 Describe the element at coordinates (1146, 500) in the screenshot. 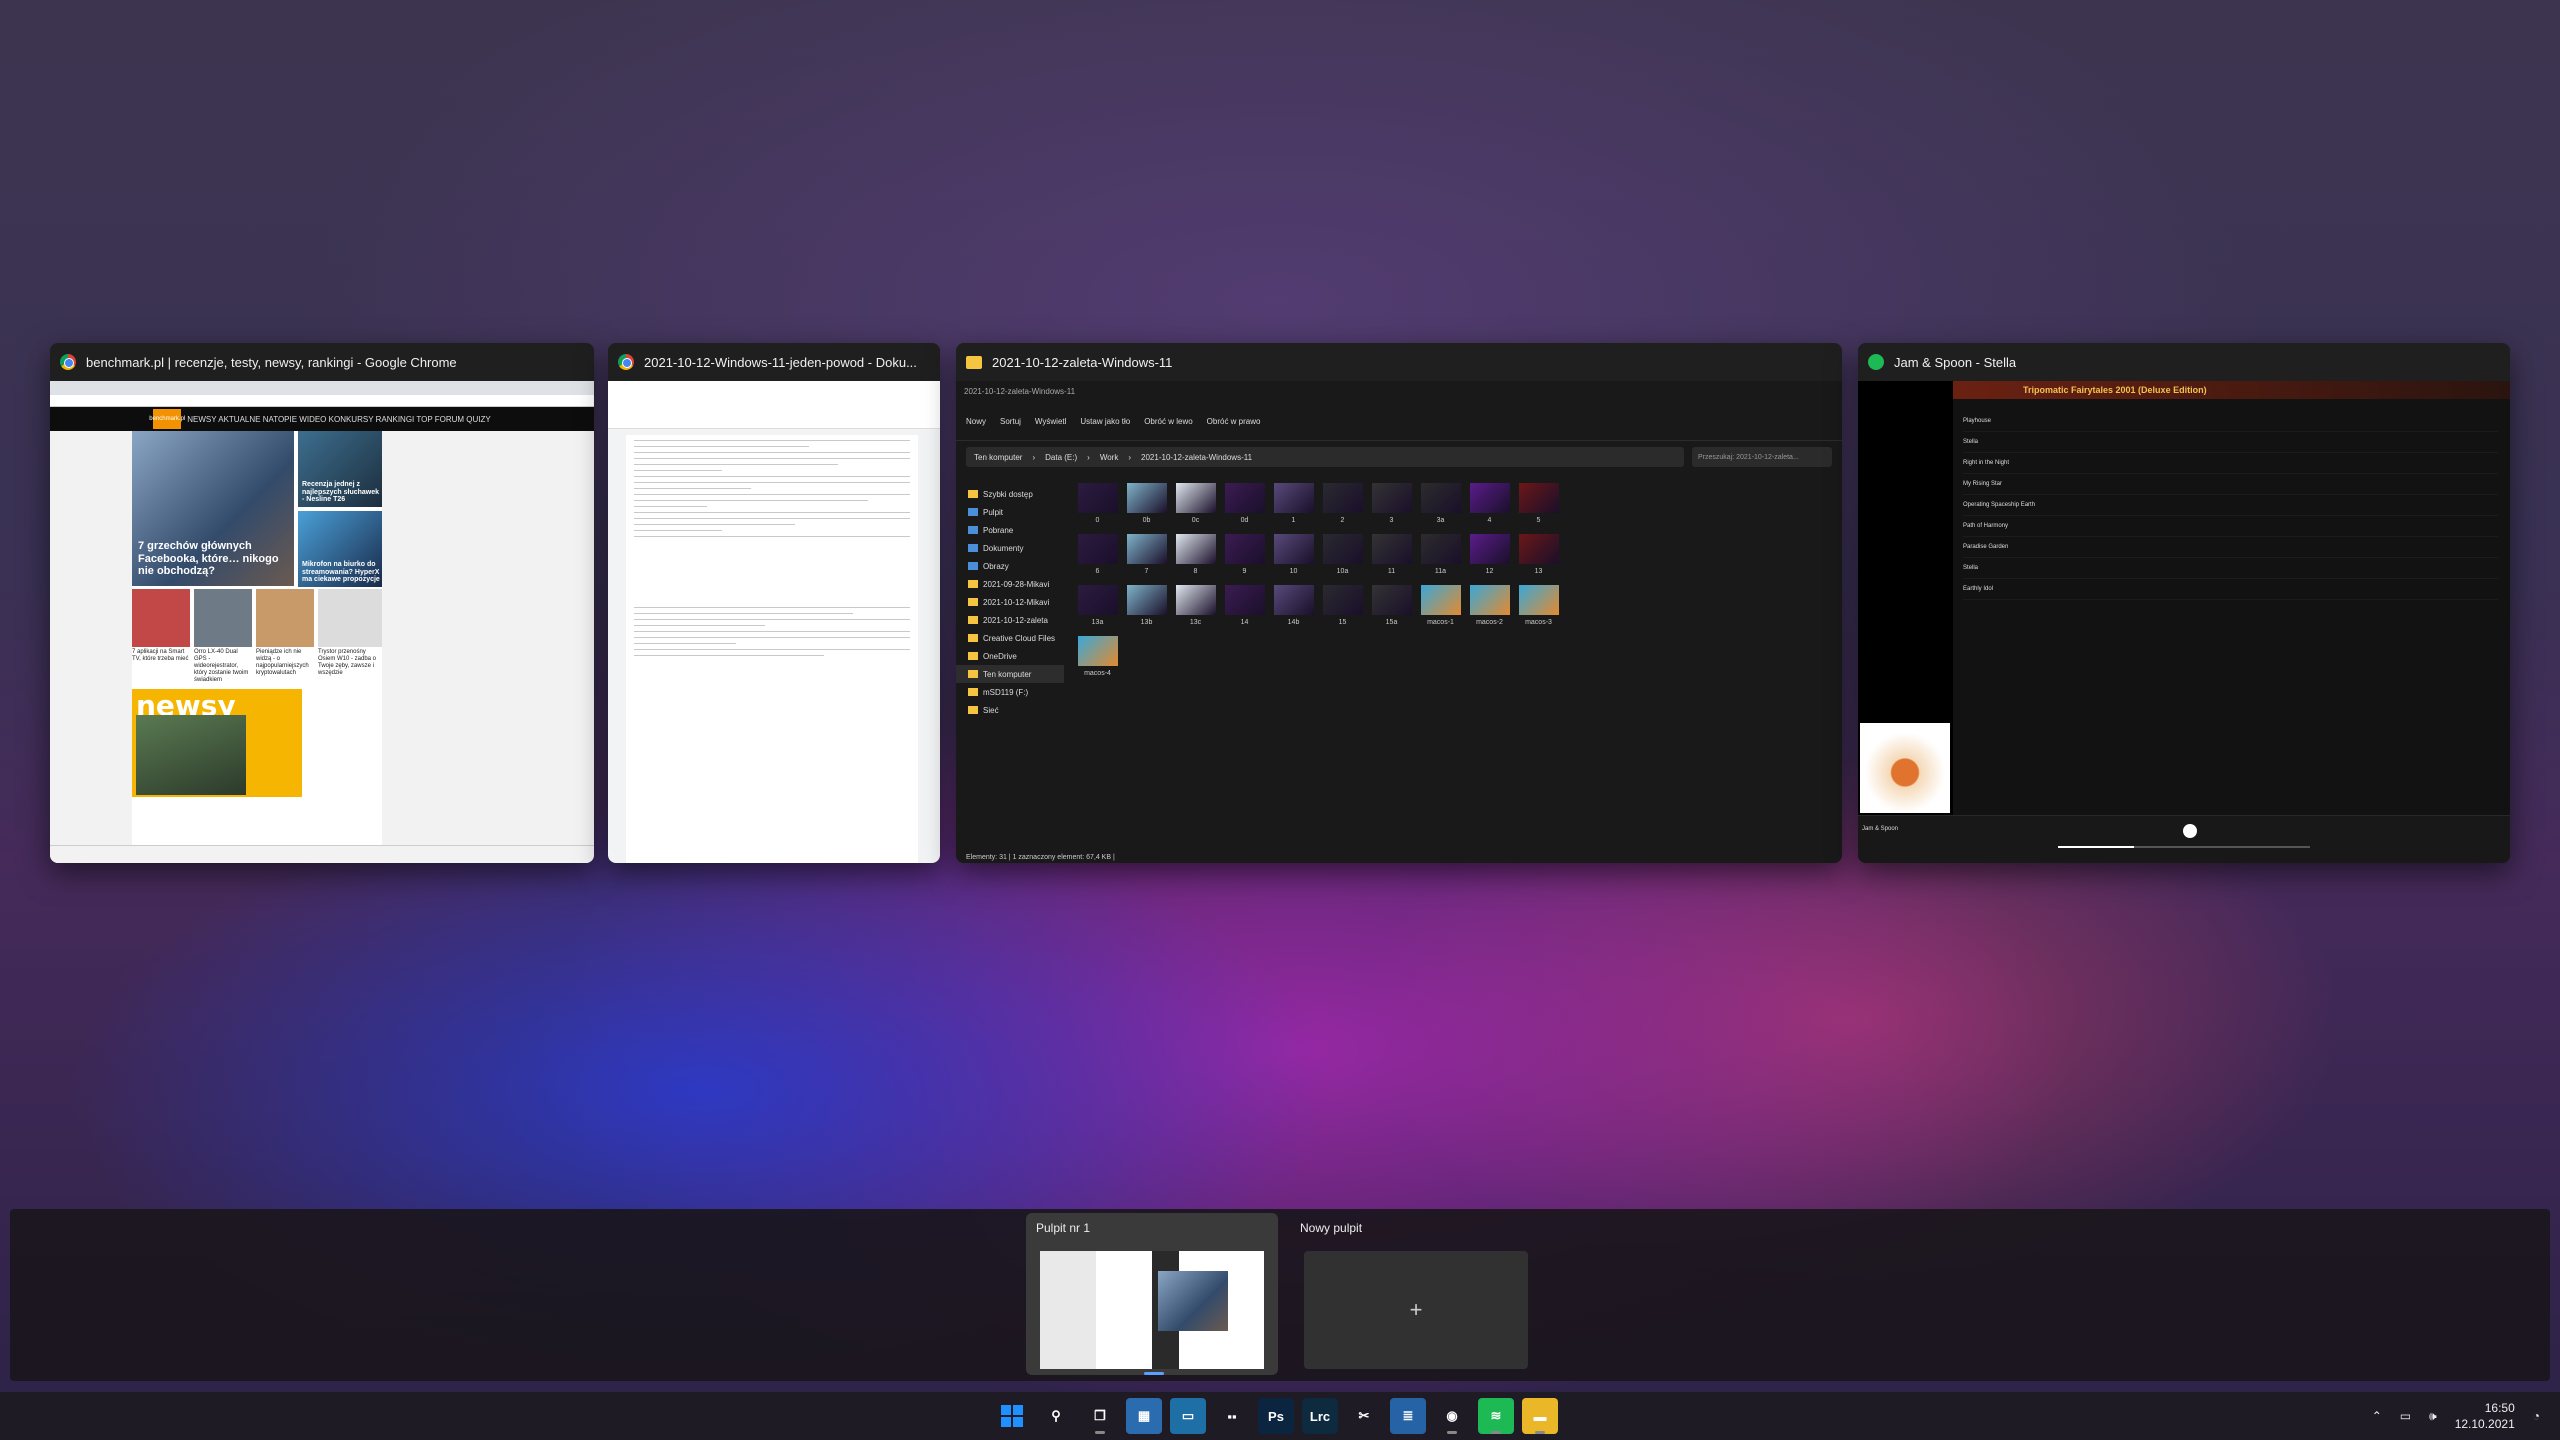

I see `file-item: 0b` at that location.